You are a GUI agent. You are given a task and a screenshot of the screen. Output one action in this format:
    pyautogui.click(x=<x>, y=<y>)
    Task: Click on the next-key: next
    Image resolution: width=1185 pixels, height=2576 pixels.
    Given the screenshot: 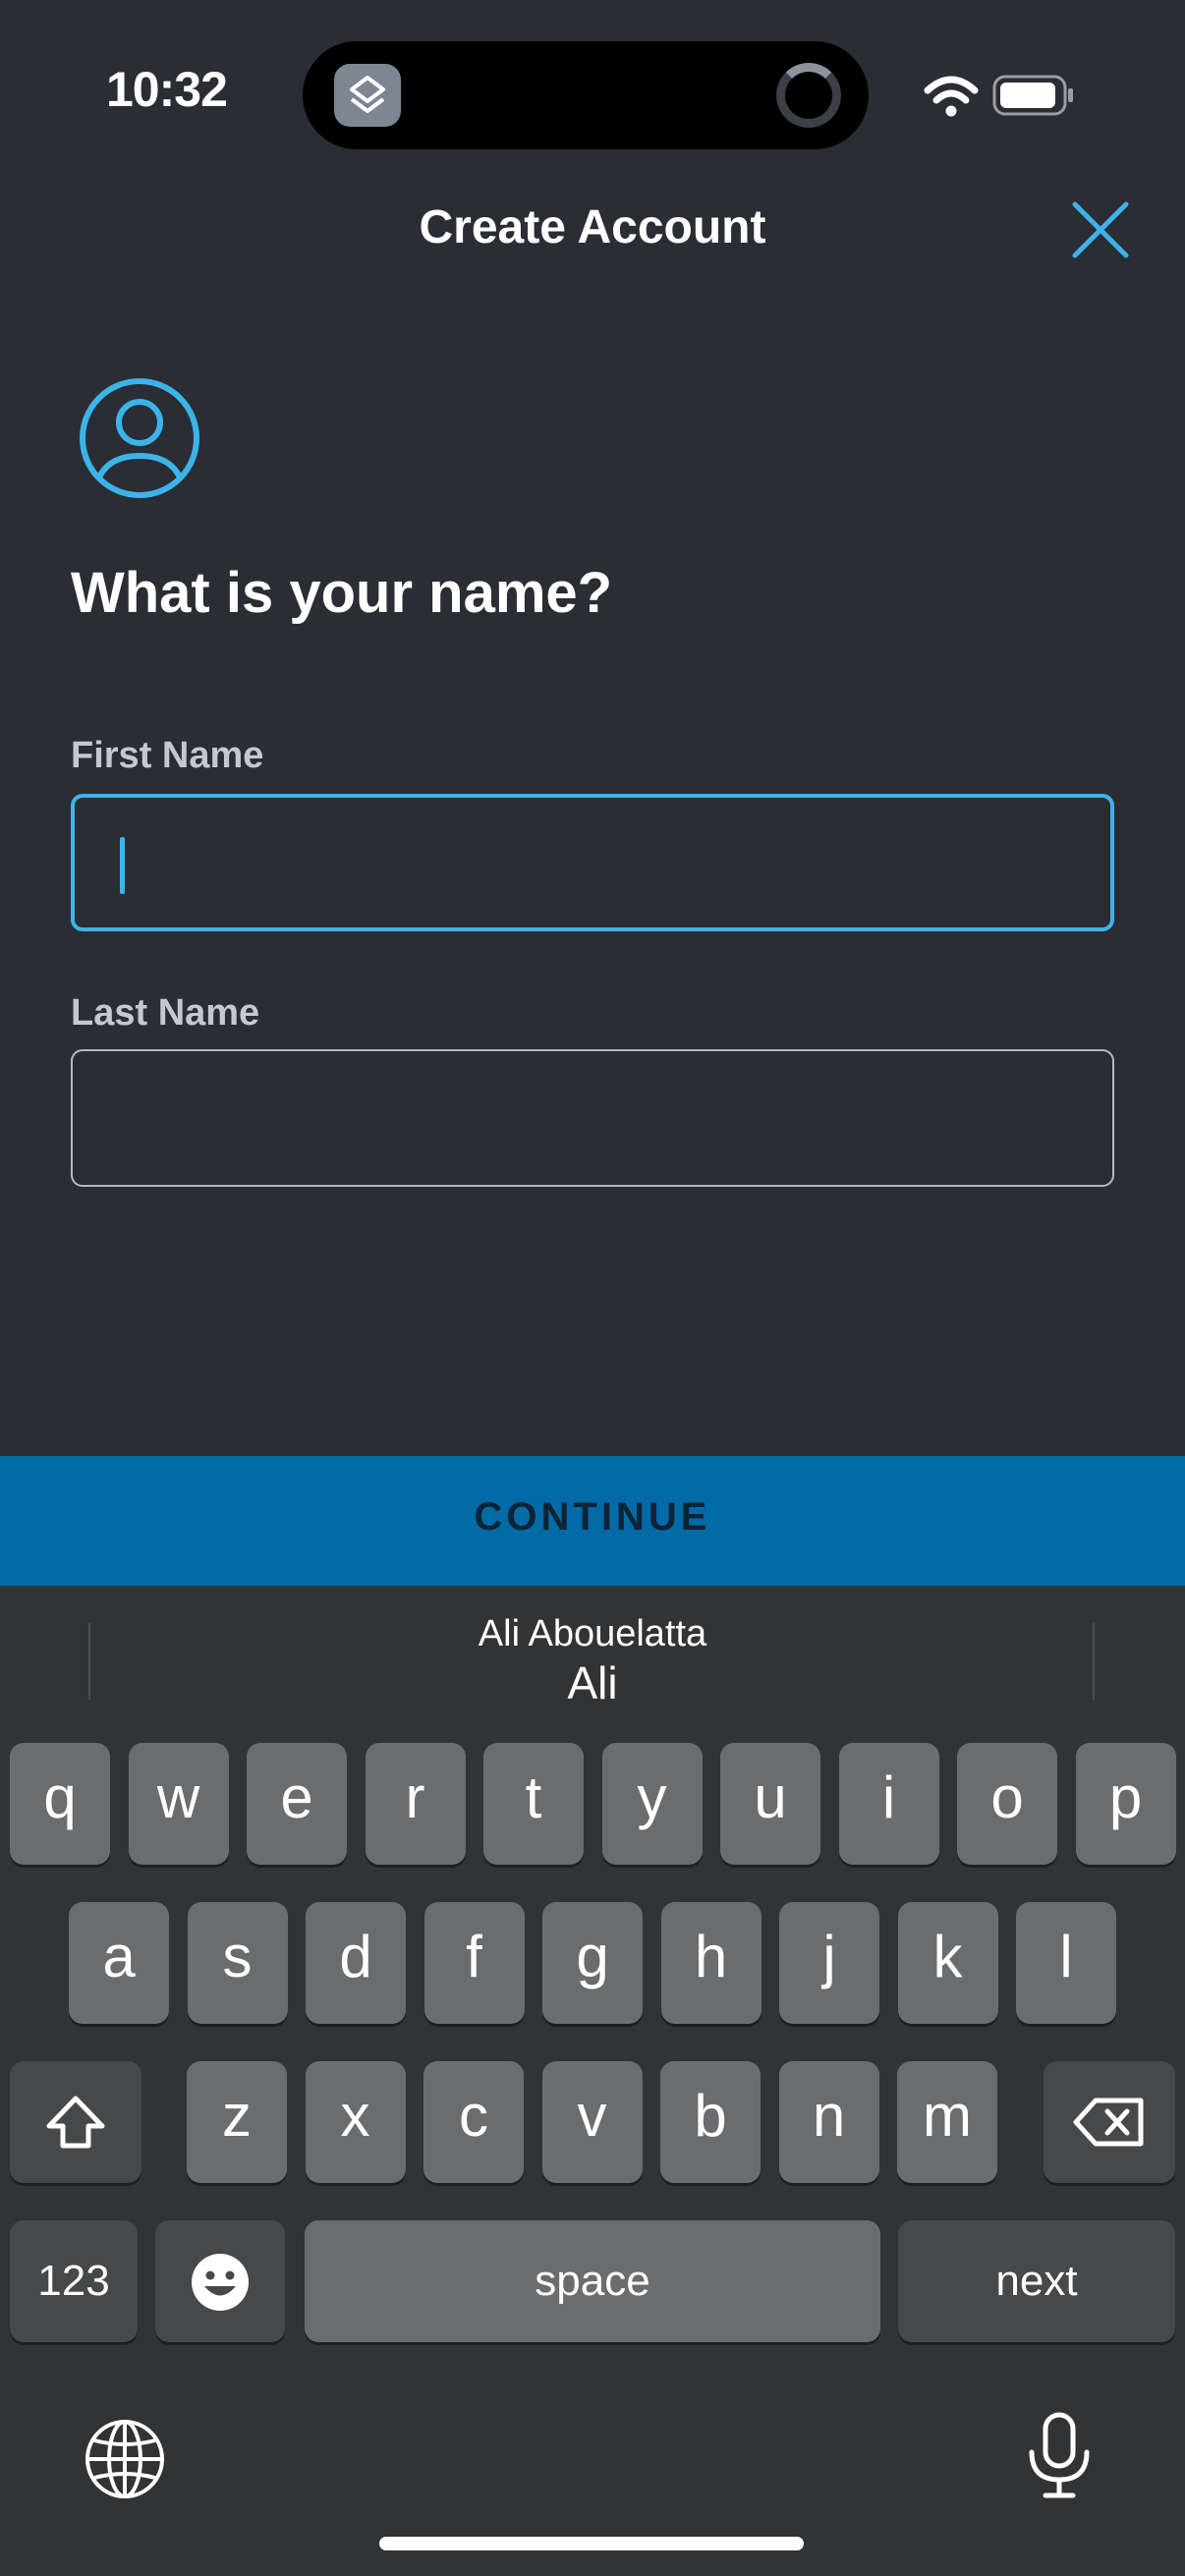 What is the action you would take?
    pyautogui.click(x=1037, y=2281)
    